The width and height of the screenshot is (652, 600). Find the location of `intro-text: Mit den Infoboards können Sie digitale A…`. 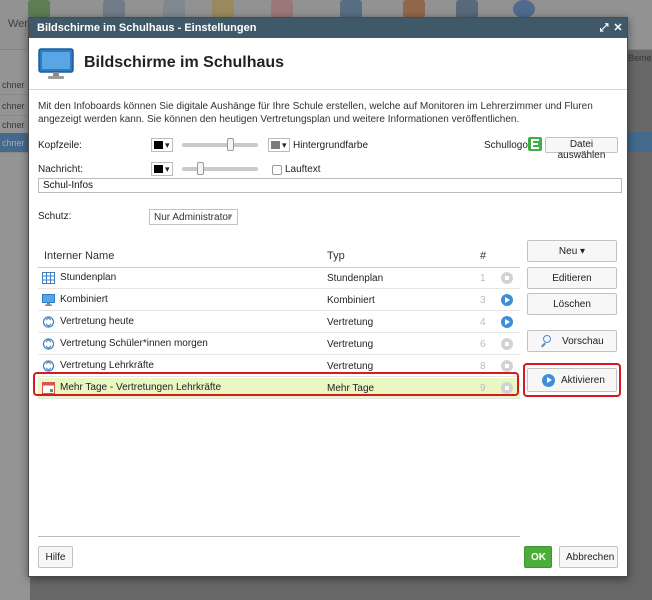

intro-text: Mit den Infoboards können Sie digitale A… is located at coordinates (315, 113).